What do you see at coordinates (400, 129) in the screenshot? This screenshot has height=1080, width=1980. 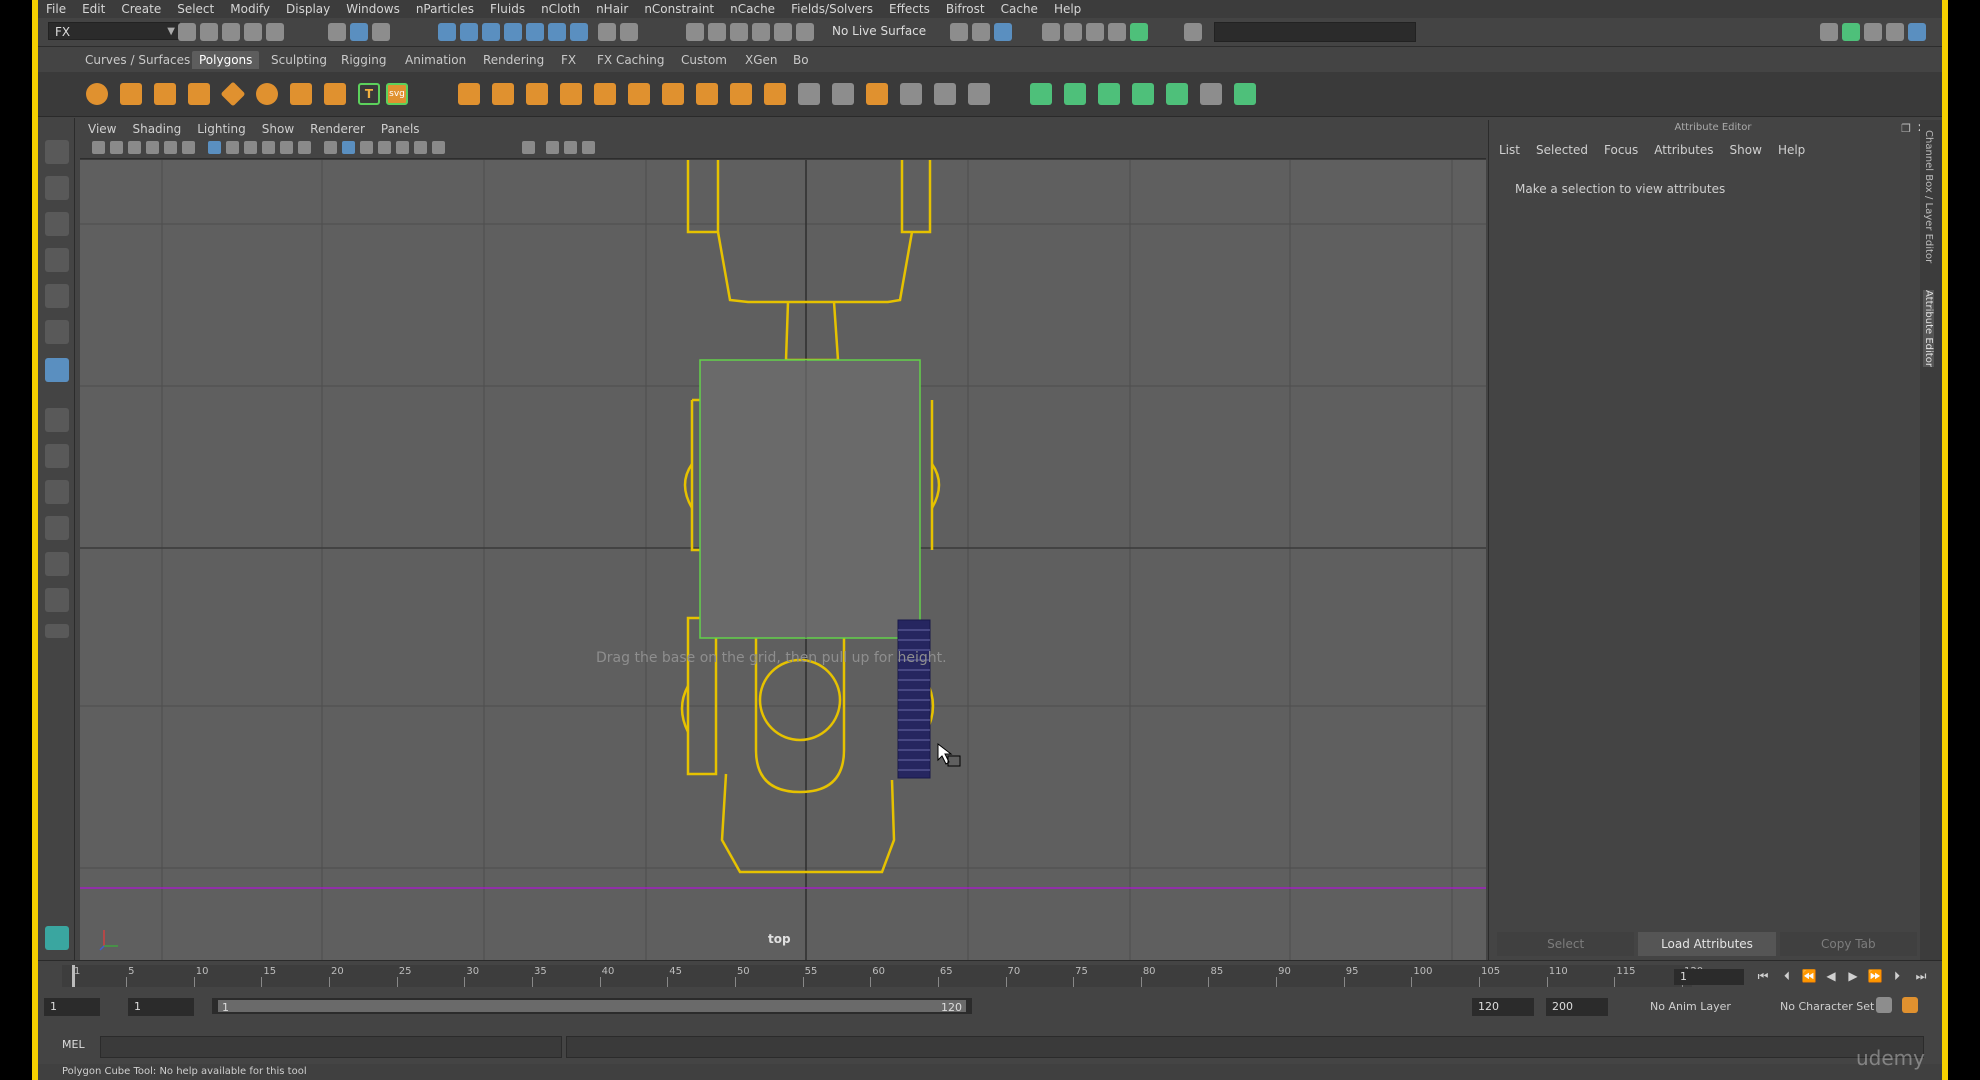 I see `panel-menu-panels: Panels` at bounding box center [400, 129].